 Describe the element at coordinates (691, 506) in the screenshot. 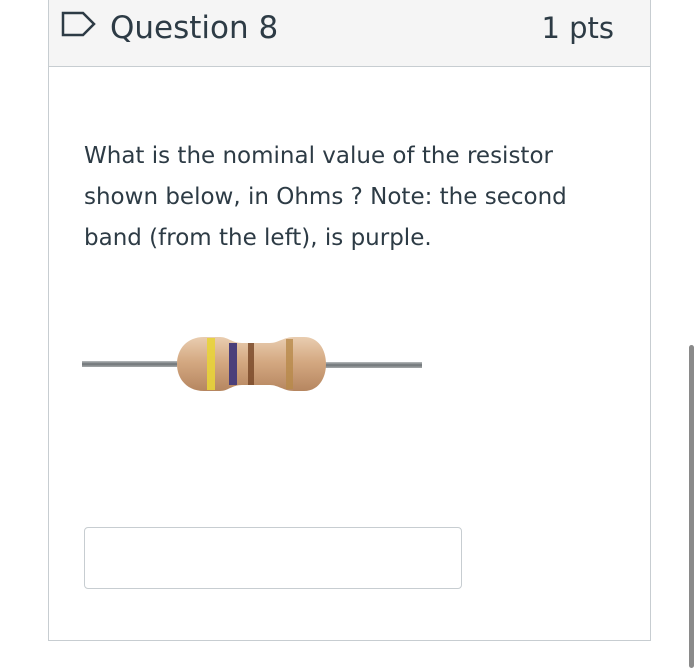

I see `scrollbar-thumb` at that location.